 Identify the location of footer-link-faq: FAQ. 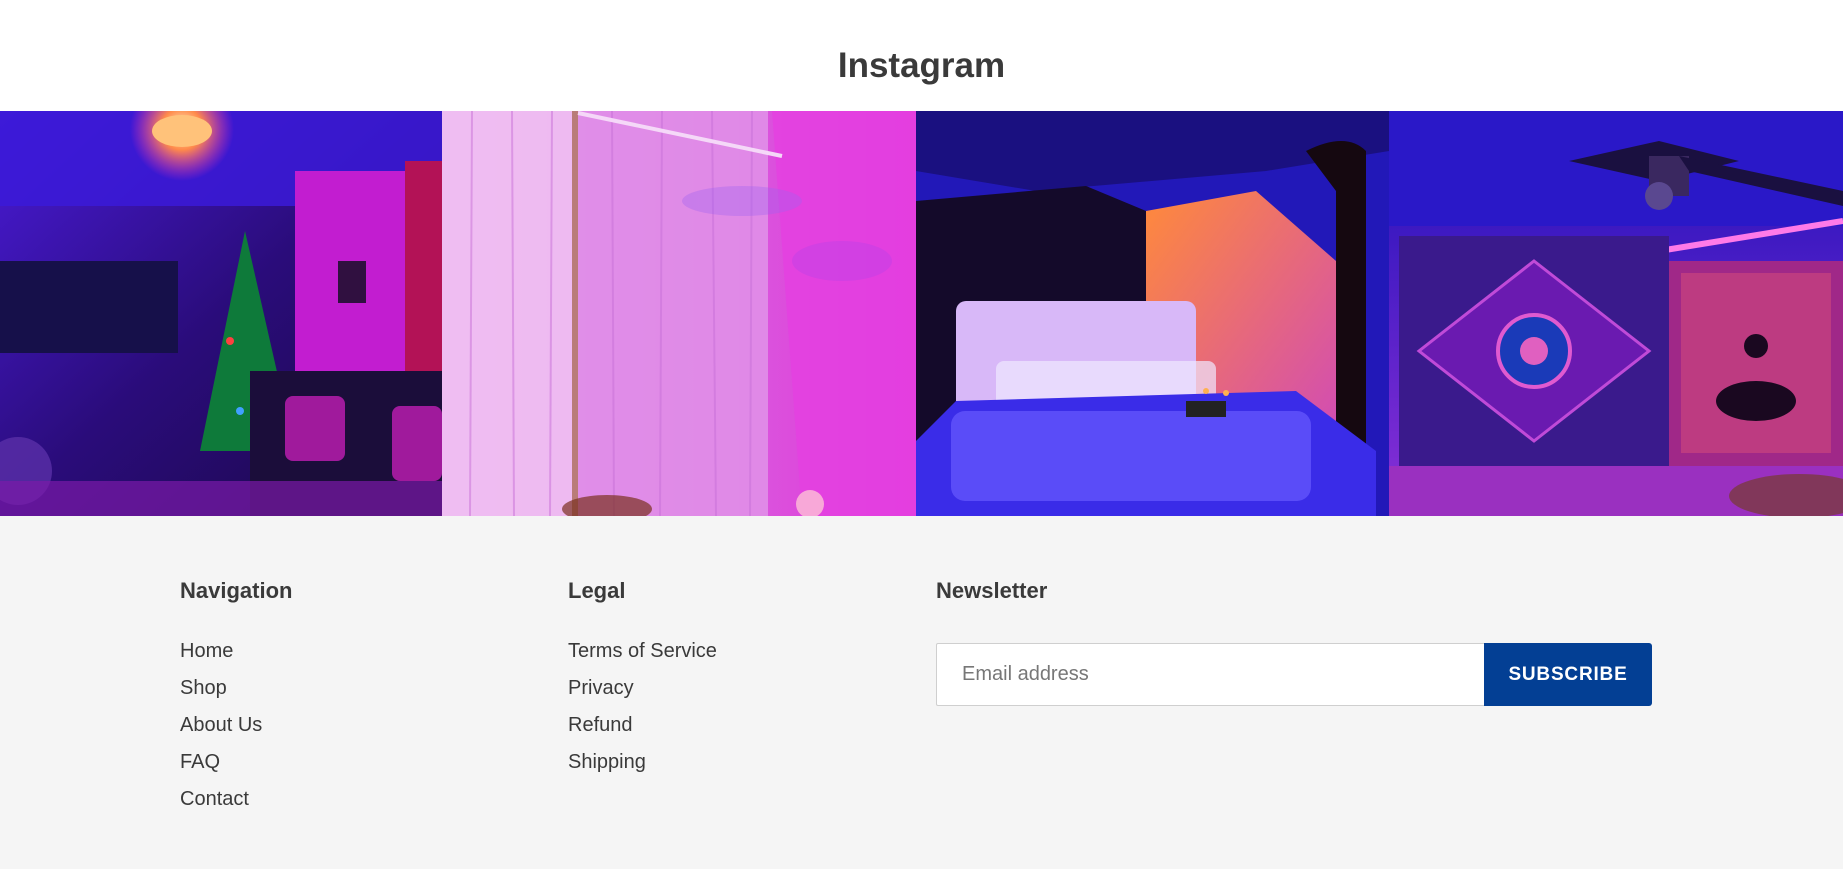
(200, 762).